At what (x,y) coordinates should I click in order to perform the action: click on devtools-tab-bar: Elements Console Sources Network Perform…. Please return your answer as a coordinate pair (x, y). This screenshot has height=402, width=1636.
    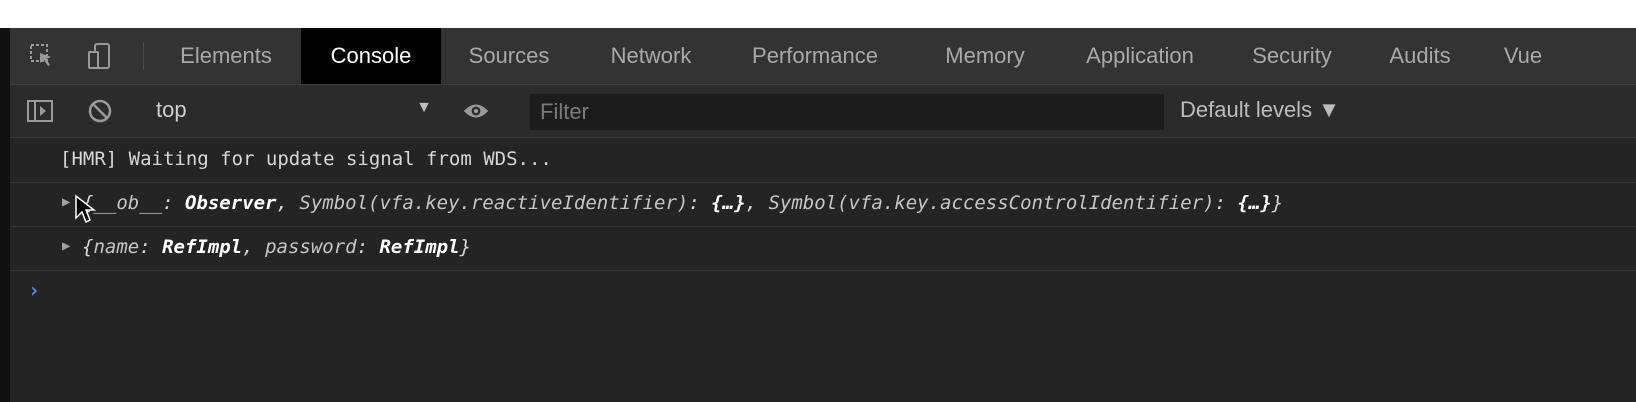
    Looking at the image, I should click on (823, 56).